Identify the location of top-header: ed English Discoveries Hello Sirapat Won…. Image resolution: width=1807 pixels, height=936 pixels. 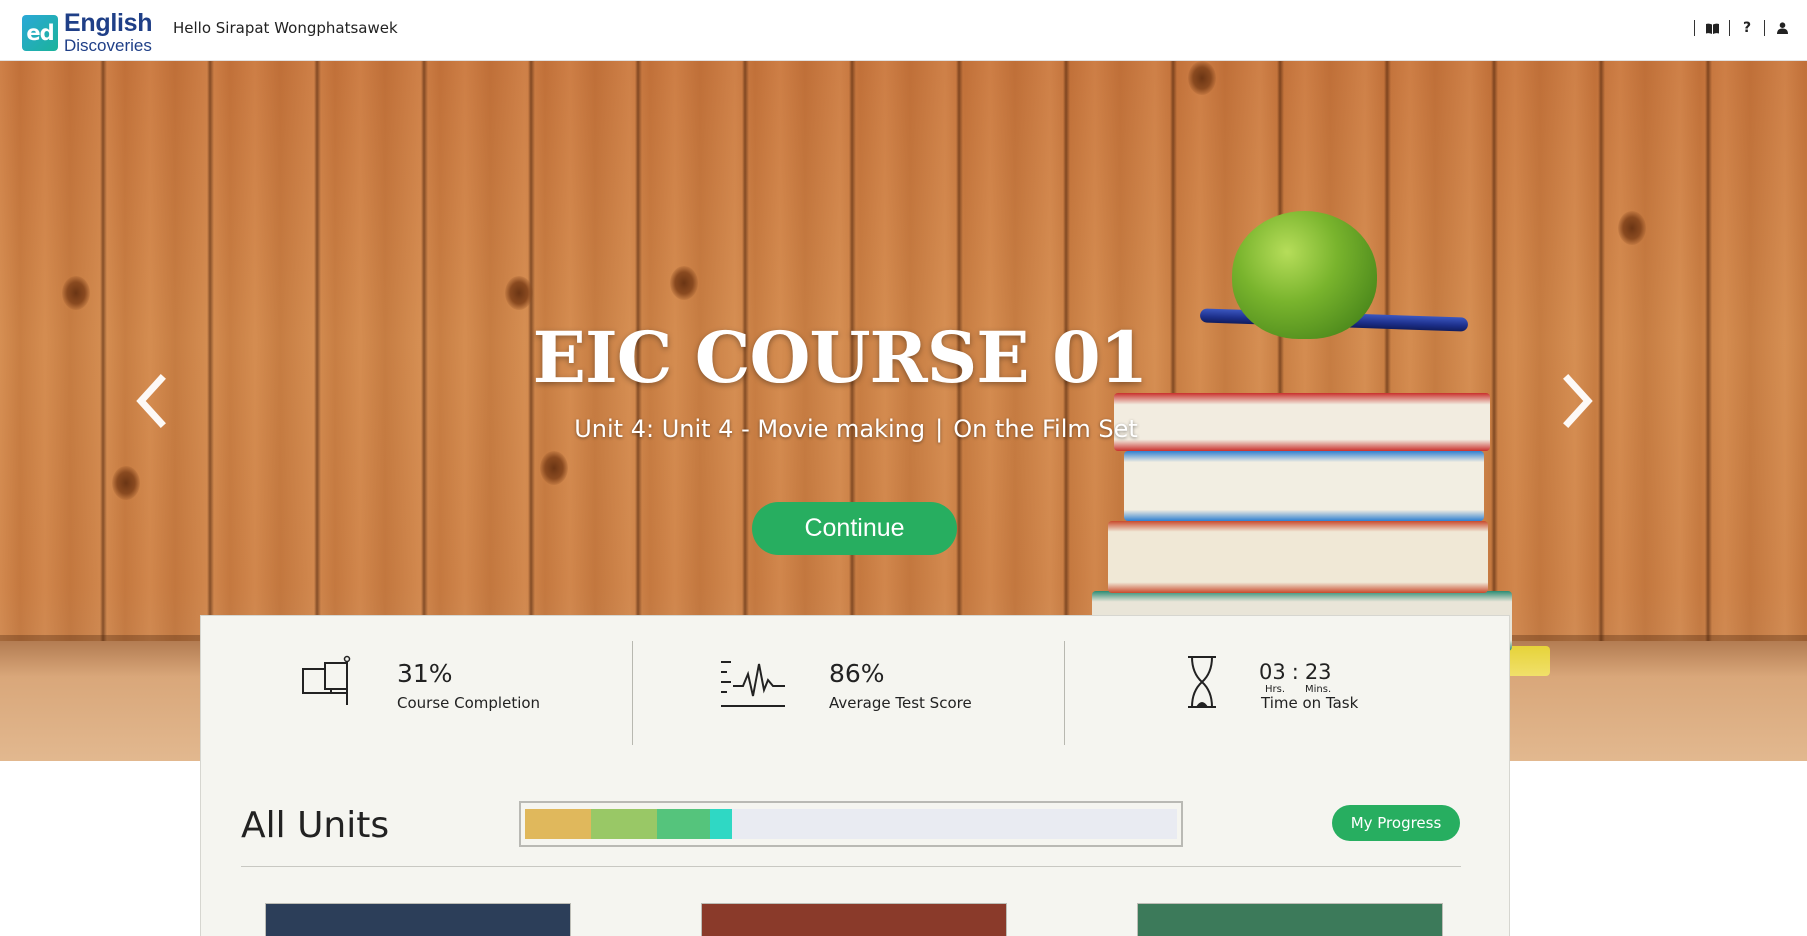
(903, 30).